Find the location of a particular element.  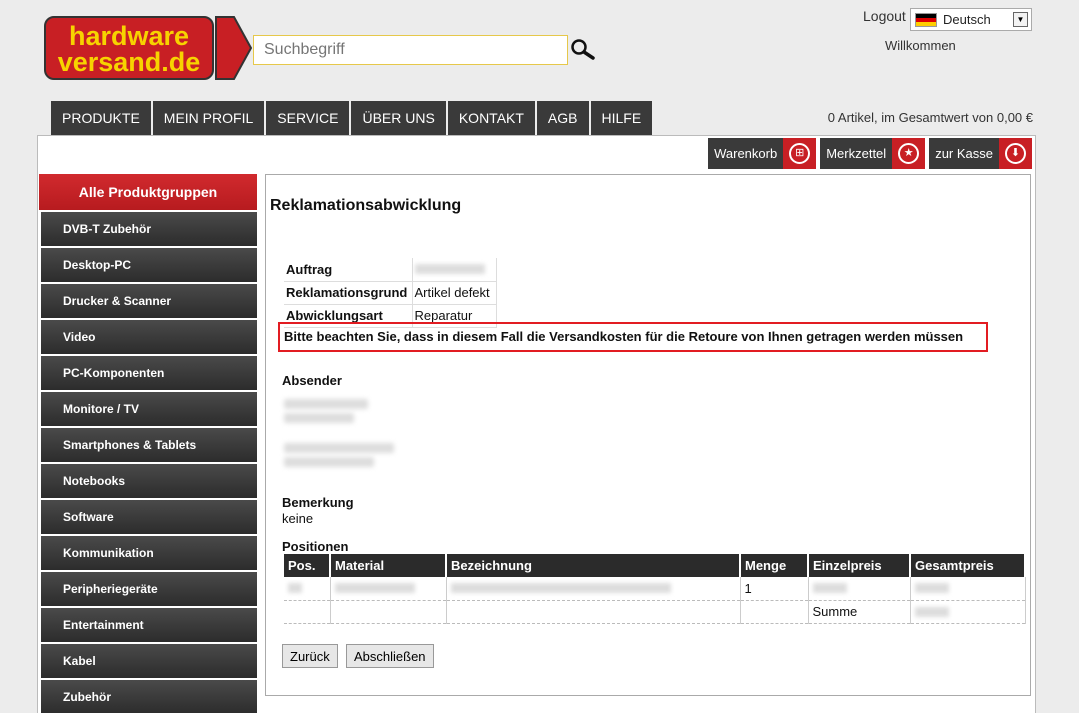

nav-tab-mein-profil: MEIN PROFIL is located at coordinates (208, 118).